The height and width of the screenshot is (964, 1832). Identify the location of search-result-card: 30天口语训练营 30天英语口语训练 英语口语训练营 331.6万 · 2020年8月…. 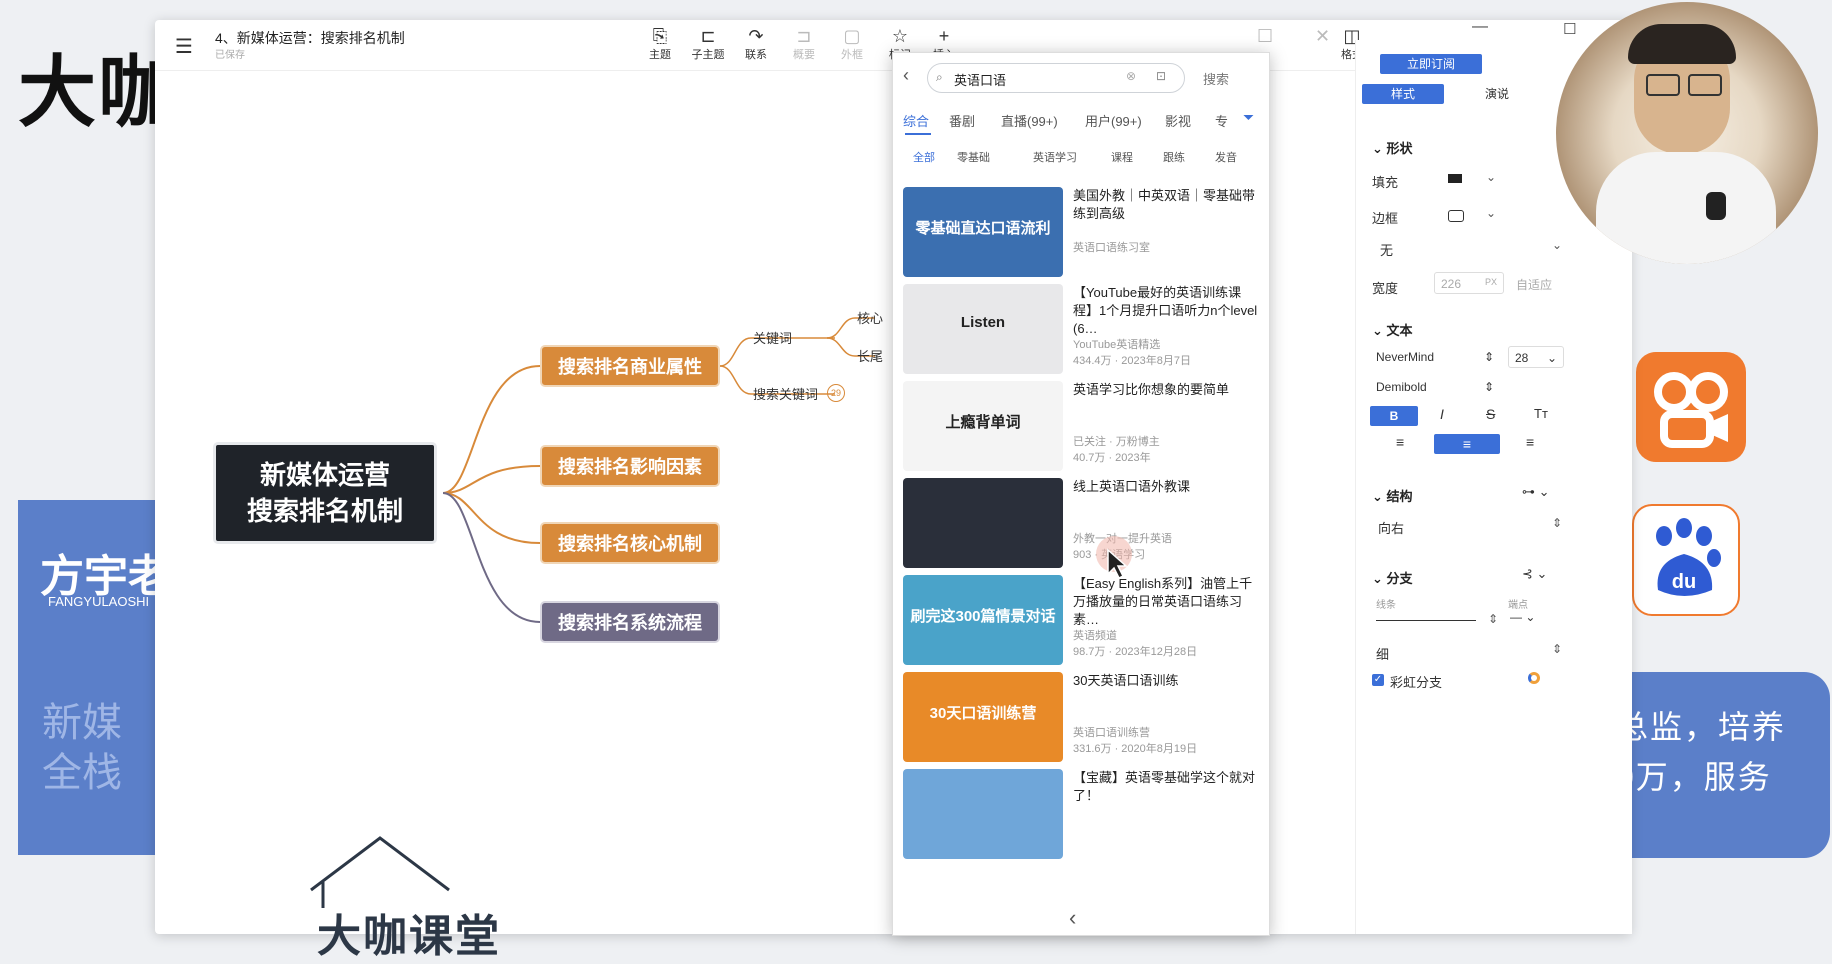
(1083, 720).